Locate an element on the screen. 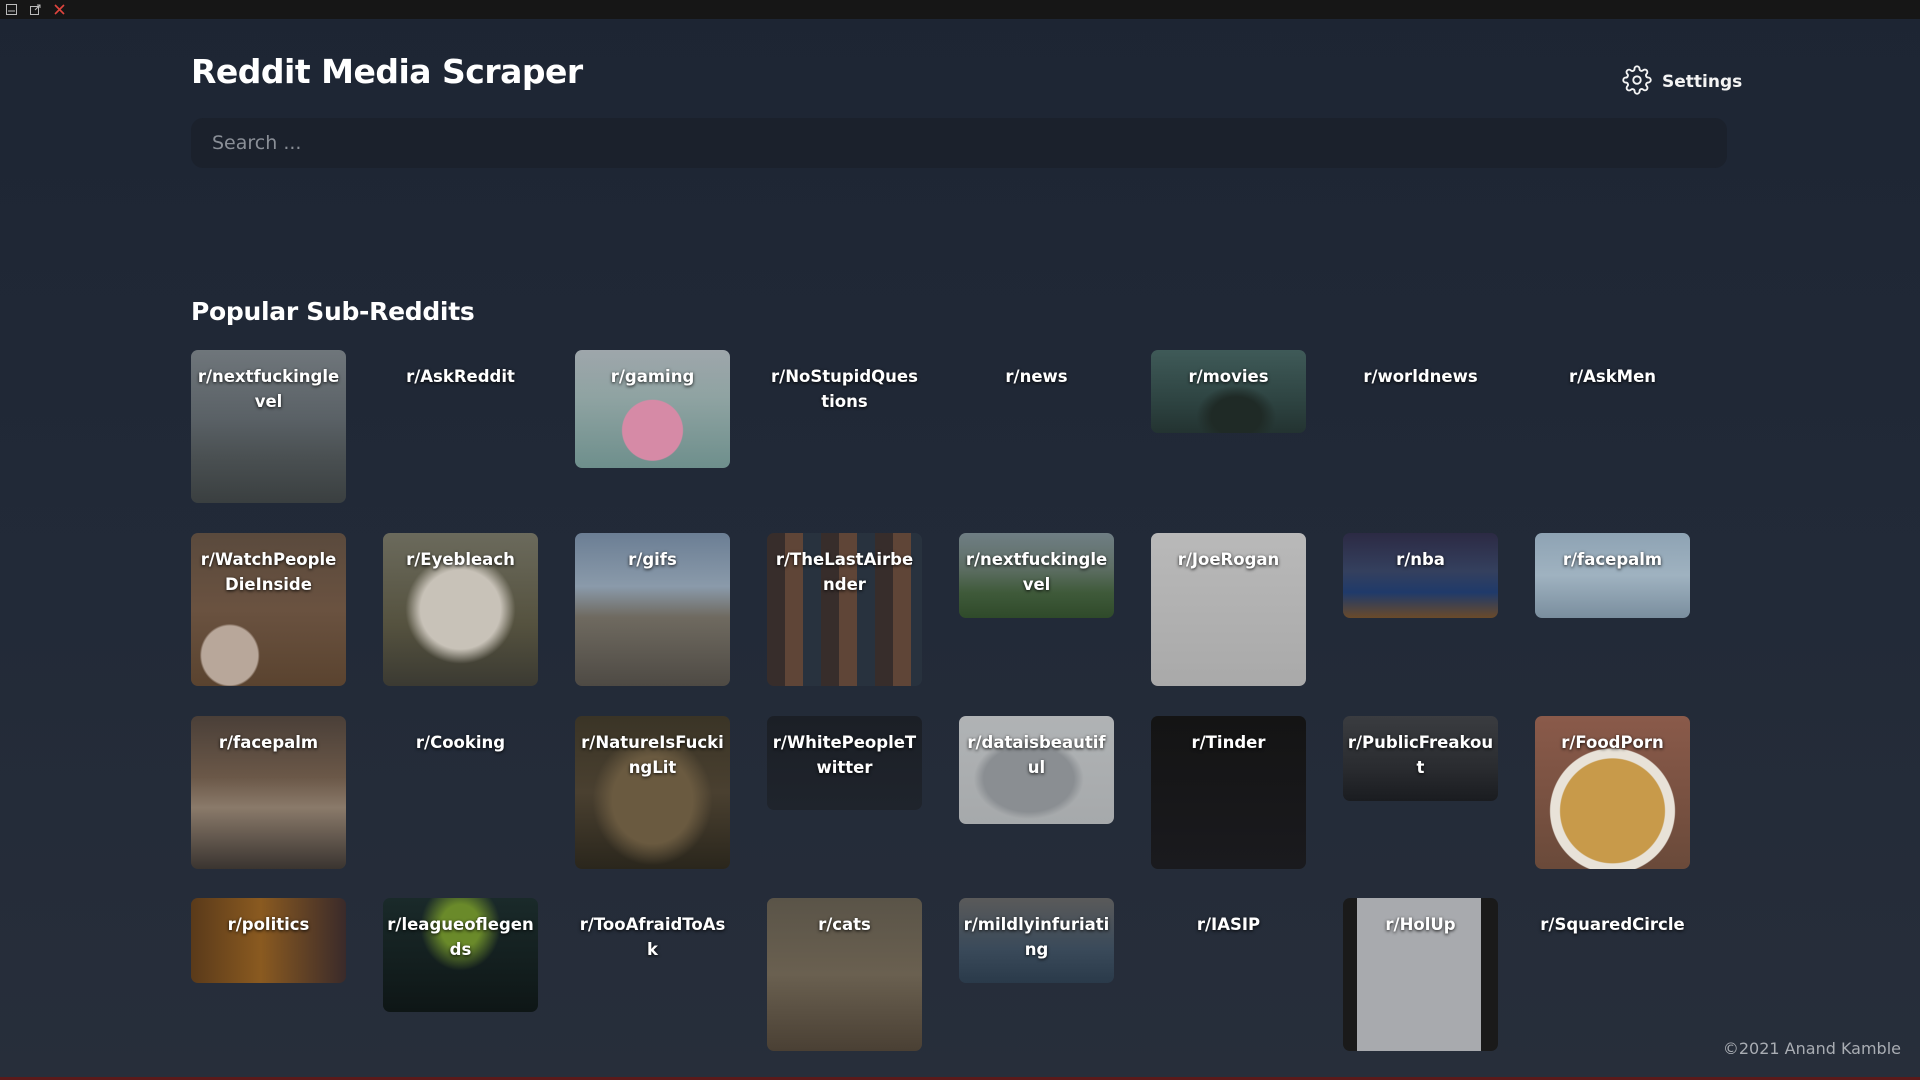 This screenshot has width=1920, height=1080. subreddit-card: r/movies is located at coordinates (1228, 391).